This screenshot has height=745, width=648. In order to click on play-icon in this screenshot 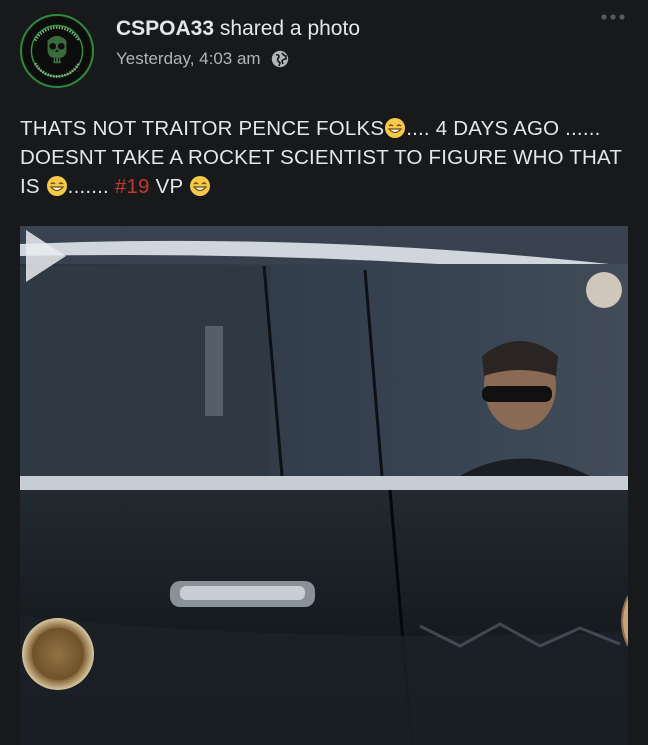, I will do `click(46, 256)`.